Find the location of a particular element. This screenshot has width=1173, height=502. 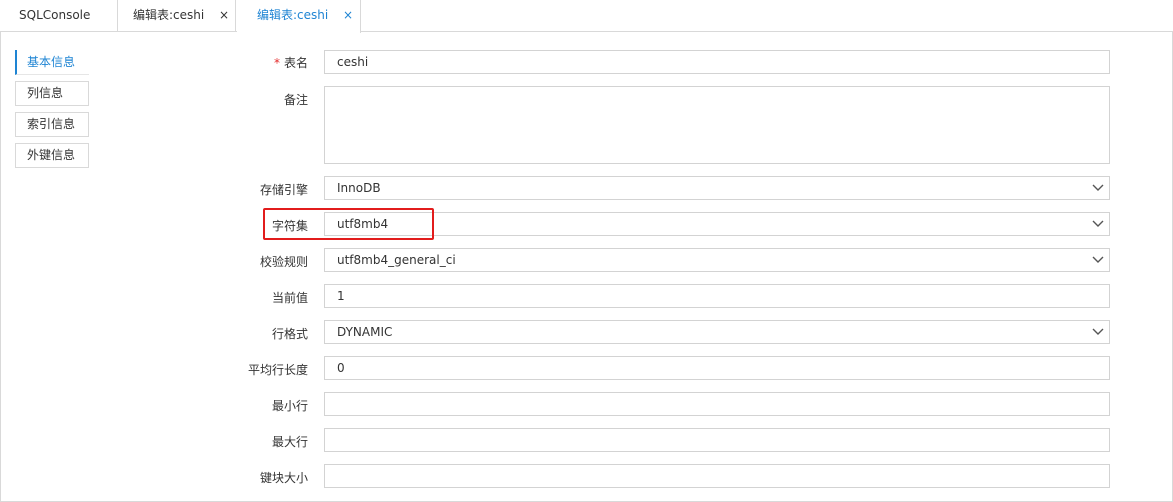

min-rows-label: 最小行 is located at coordinates (289, 406).